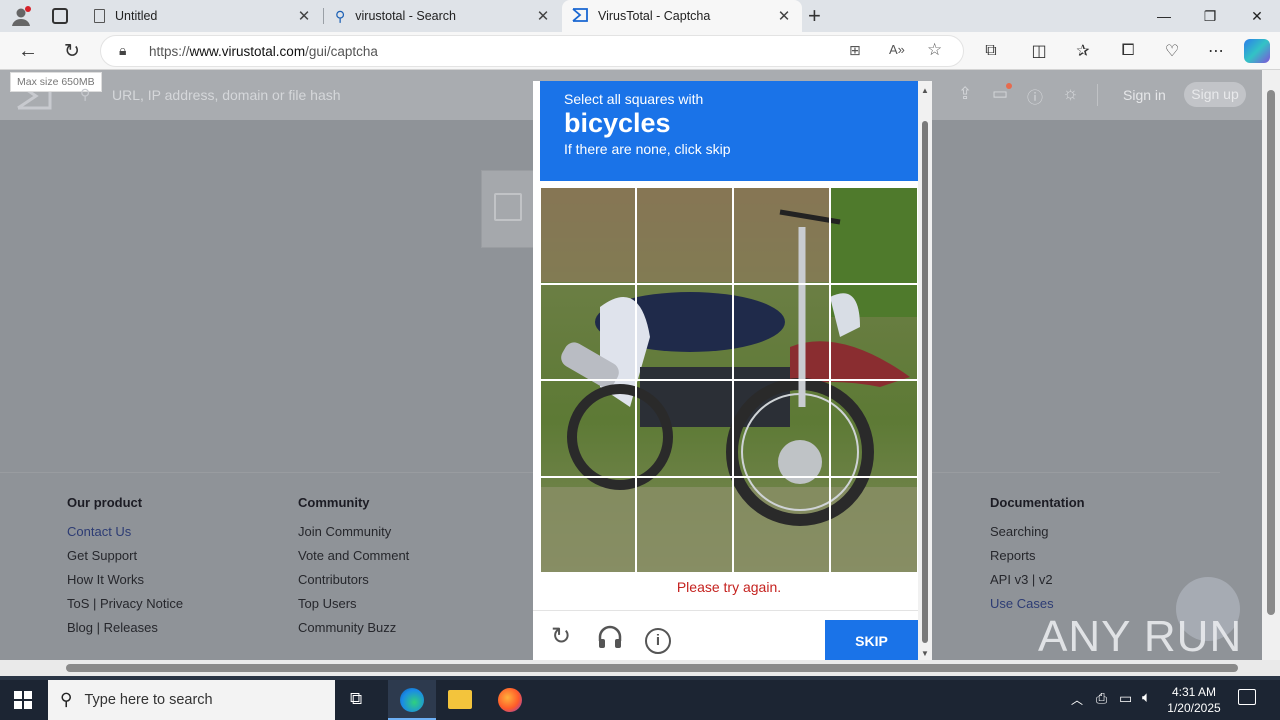 This screenshot has width=1280, height=720. Describe the element at coordinates (125, 556) in the screenshot. I see `footer-link-get-support: Get Support` at that location.